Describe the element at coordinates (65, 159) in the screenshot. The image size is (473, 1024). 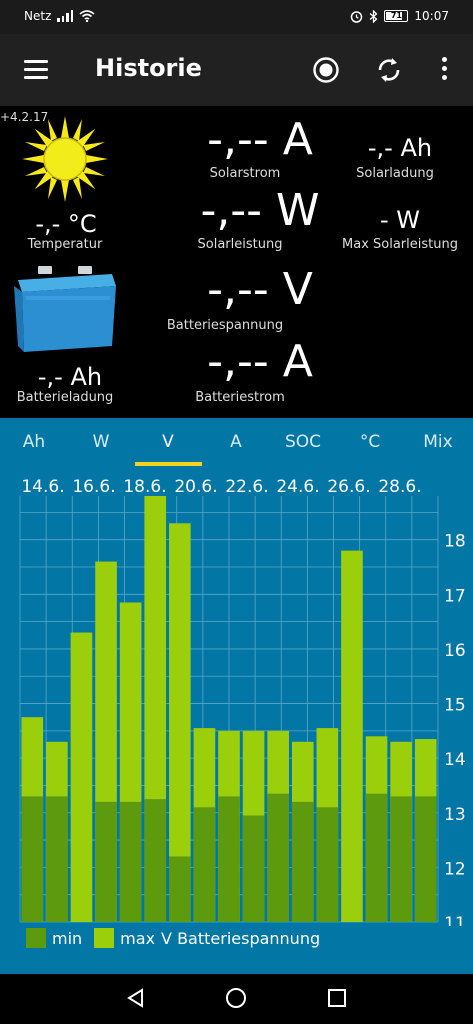
I see `sun-icon` at that location.